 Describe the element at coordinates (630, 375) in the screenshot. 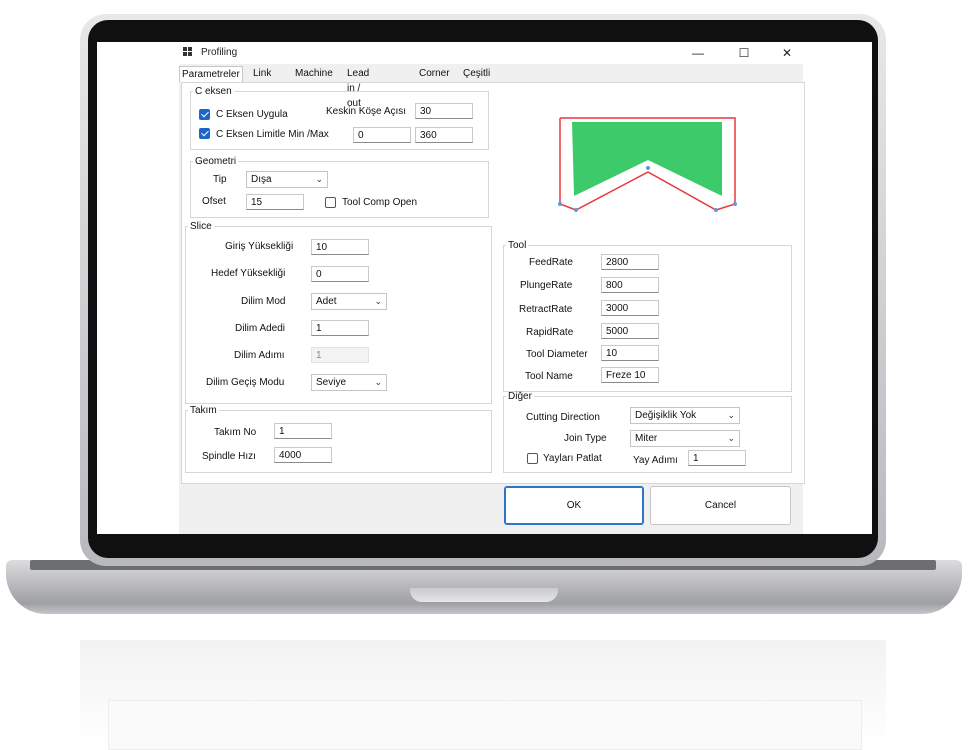

I see `tool-name-input: Freze 10` at that location.